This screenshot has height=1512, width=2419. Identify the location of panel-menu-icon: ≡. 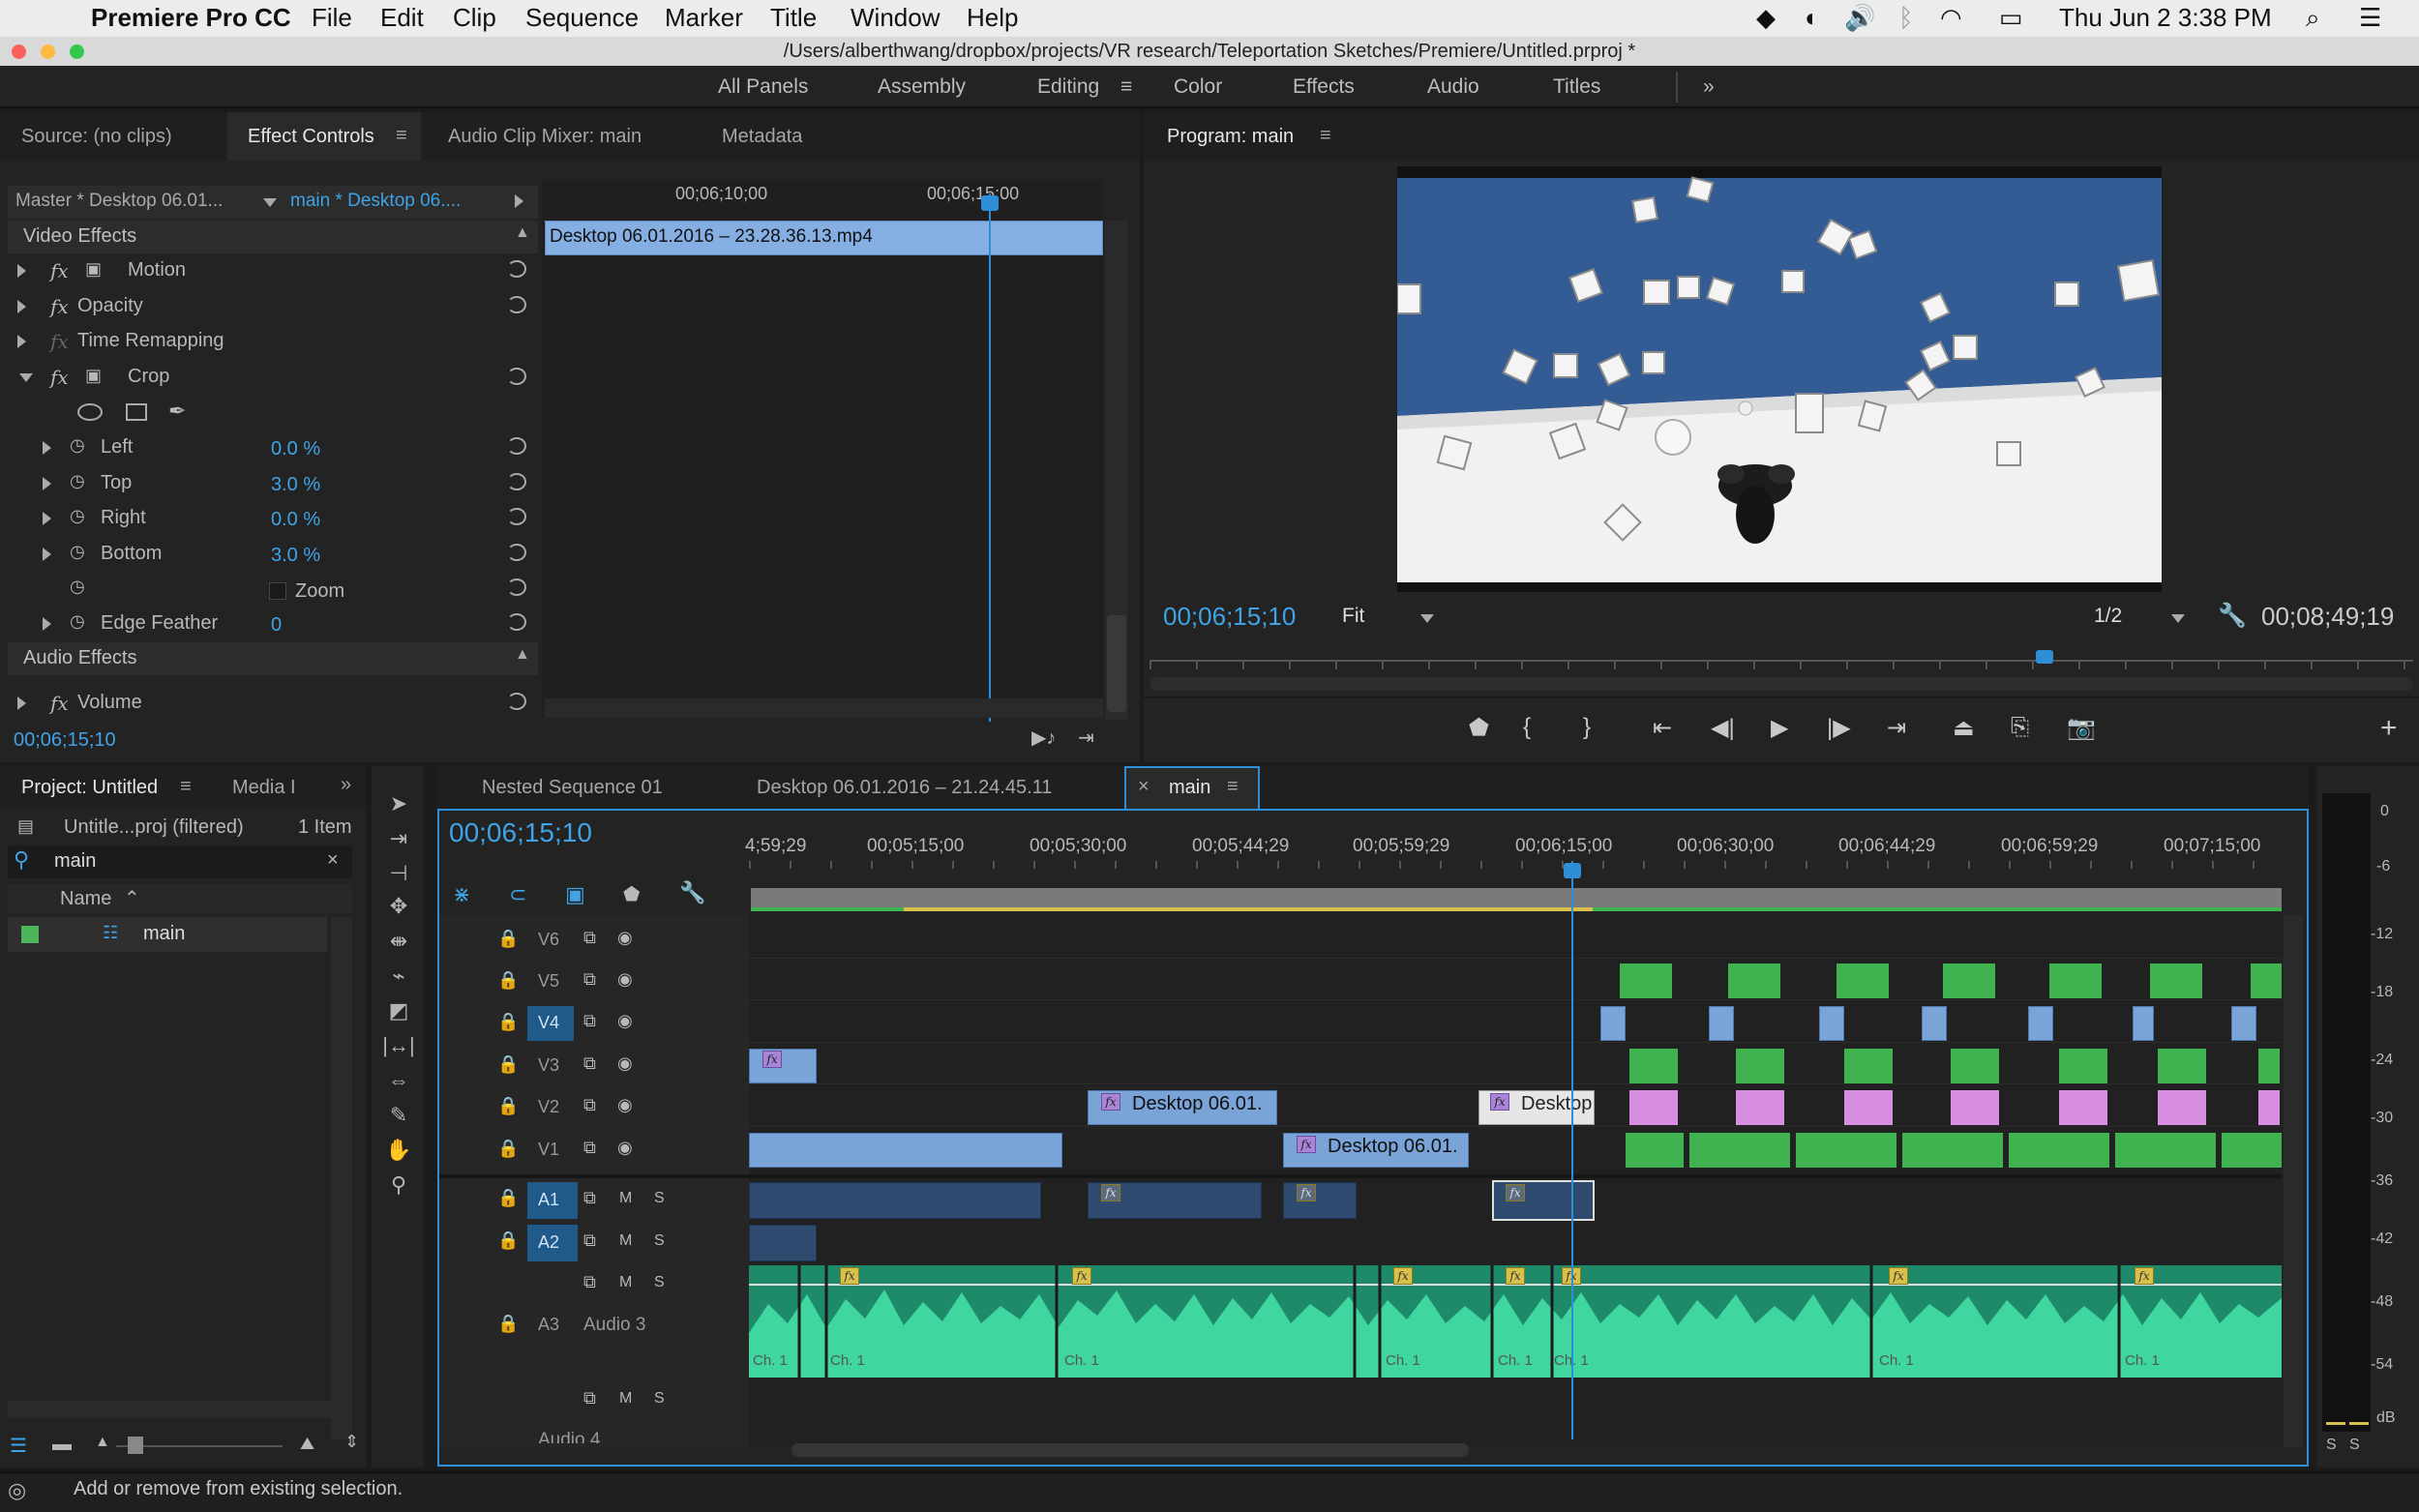
(1233, 787).